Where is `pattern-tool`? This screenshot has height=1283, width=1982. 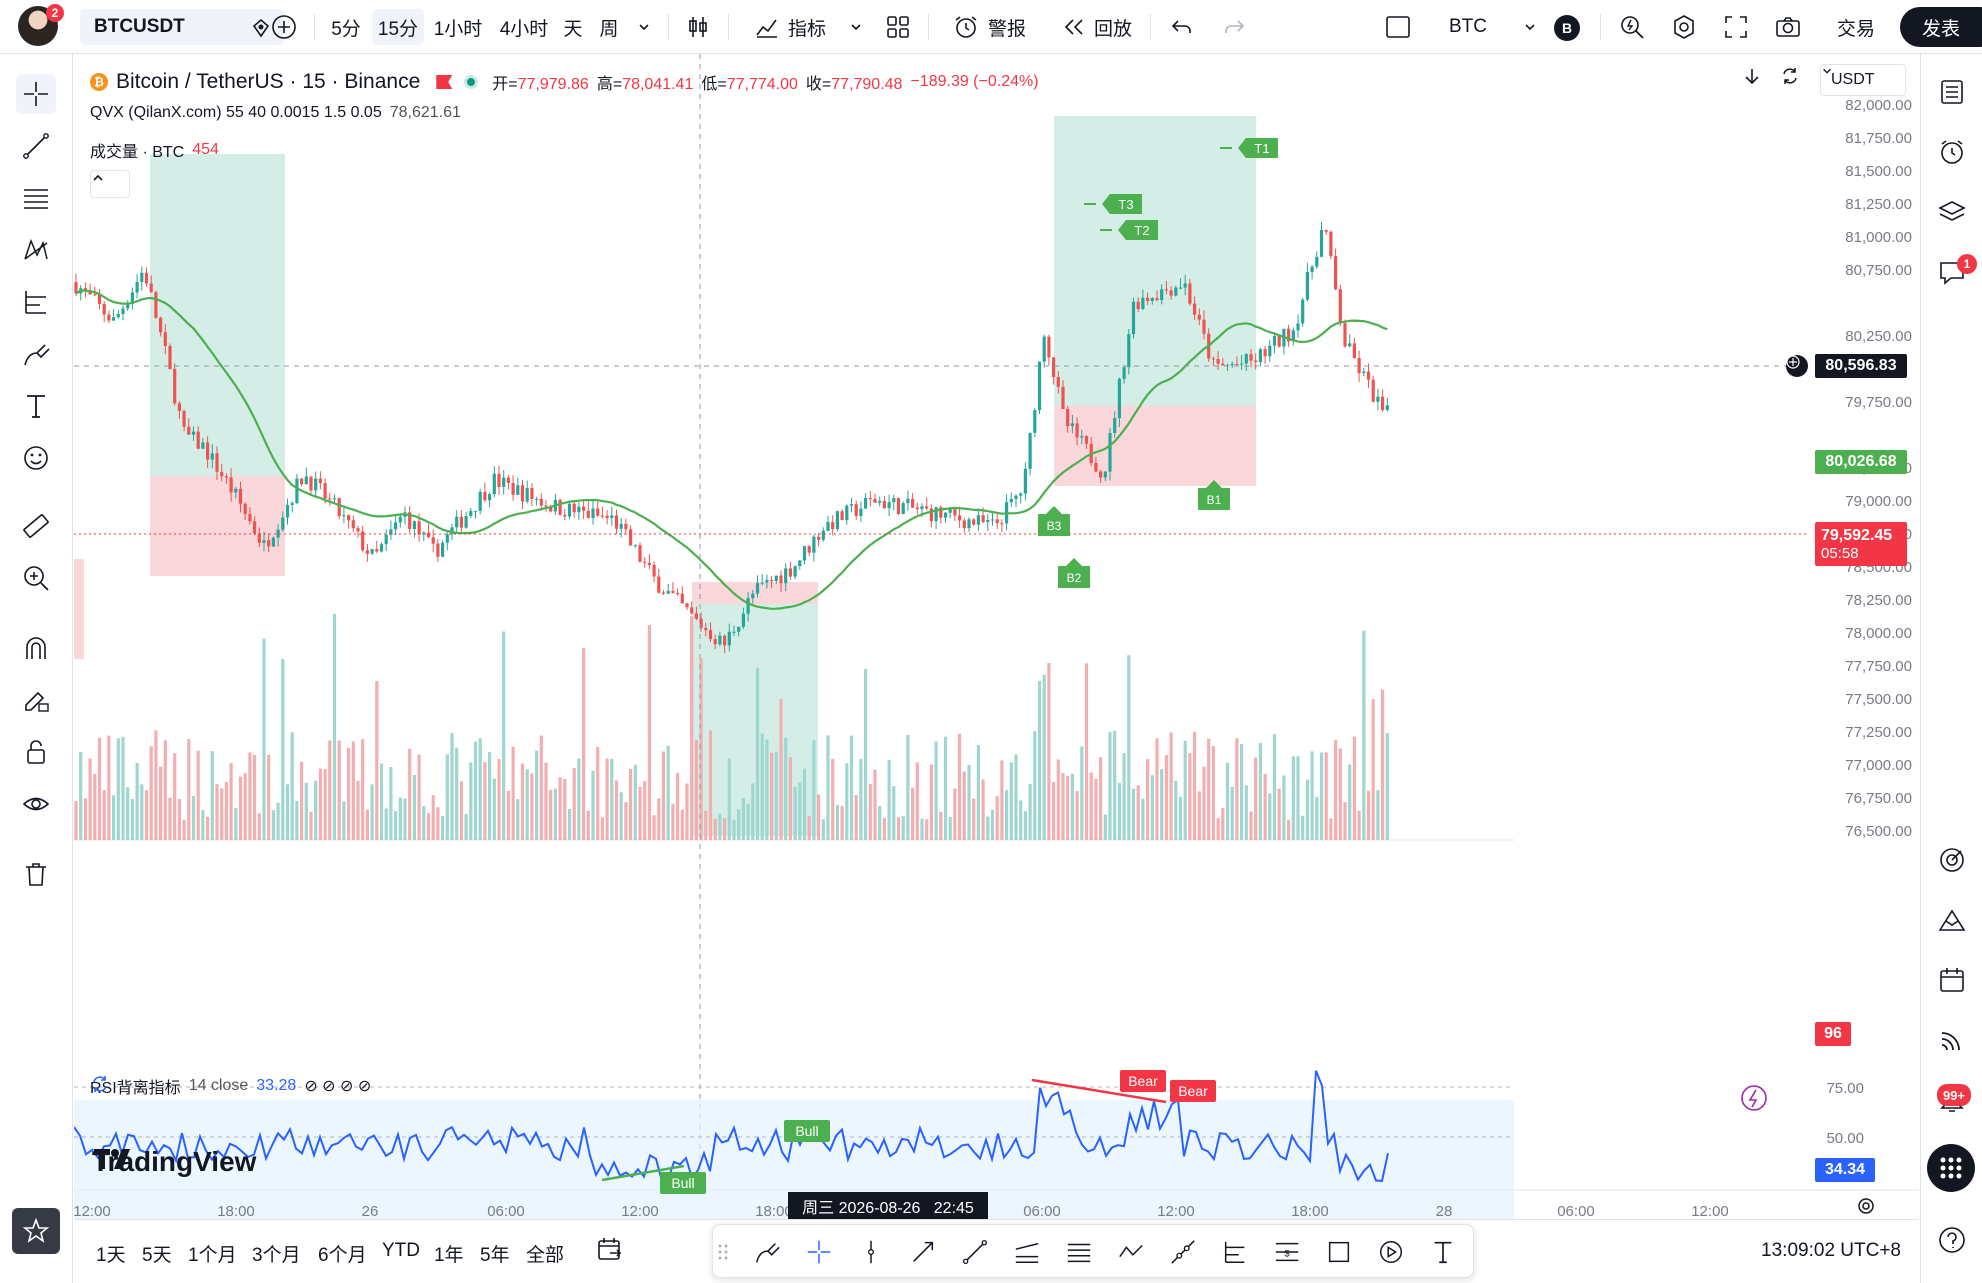 pattern-tool is located at coordinates (36, 250).